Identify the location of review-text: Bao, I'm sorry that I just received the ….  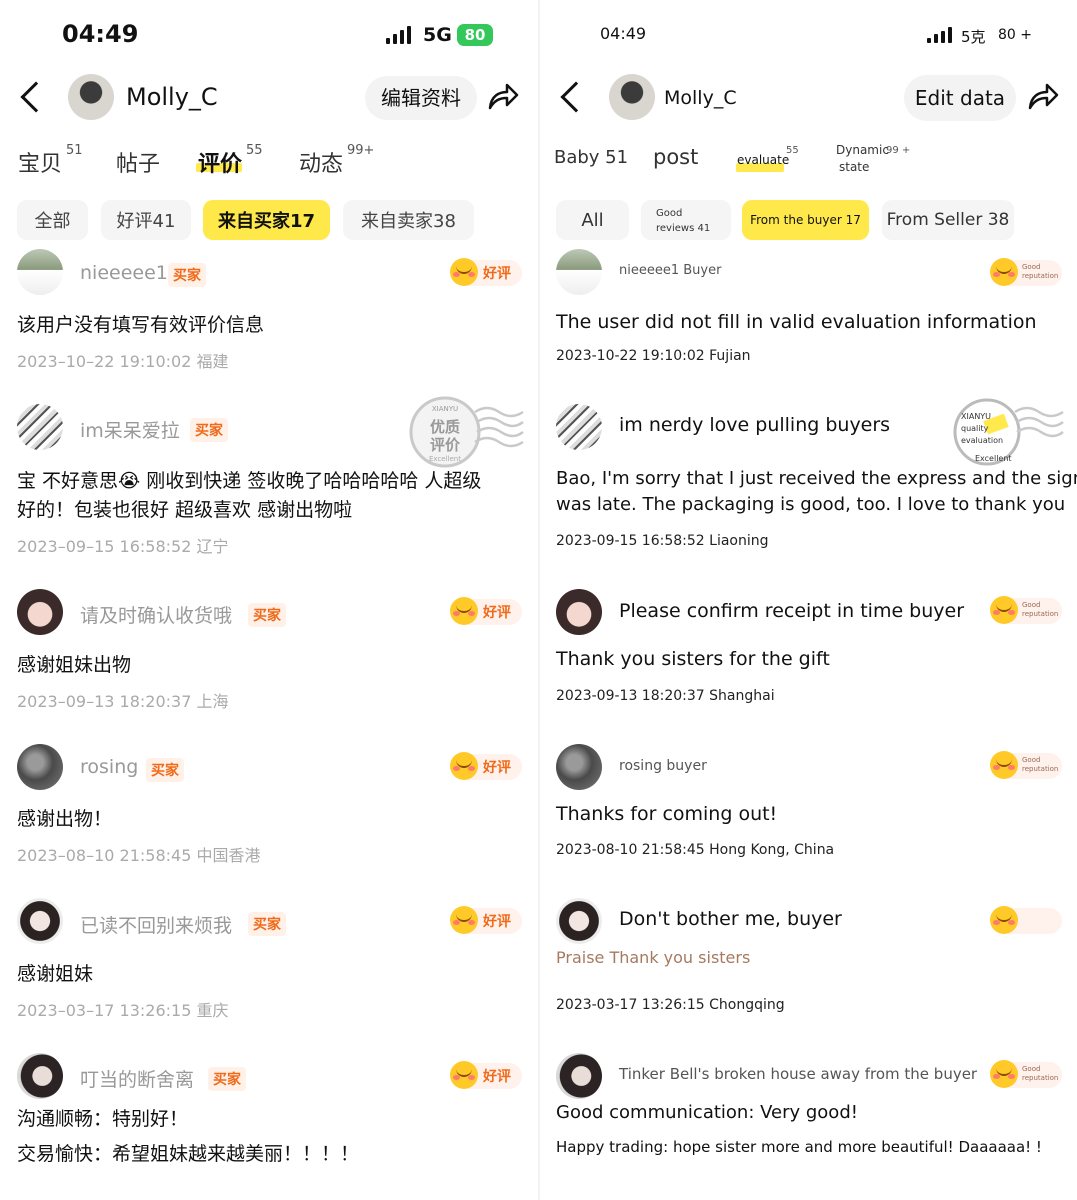
(816, 478).